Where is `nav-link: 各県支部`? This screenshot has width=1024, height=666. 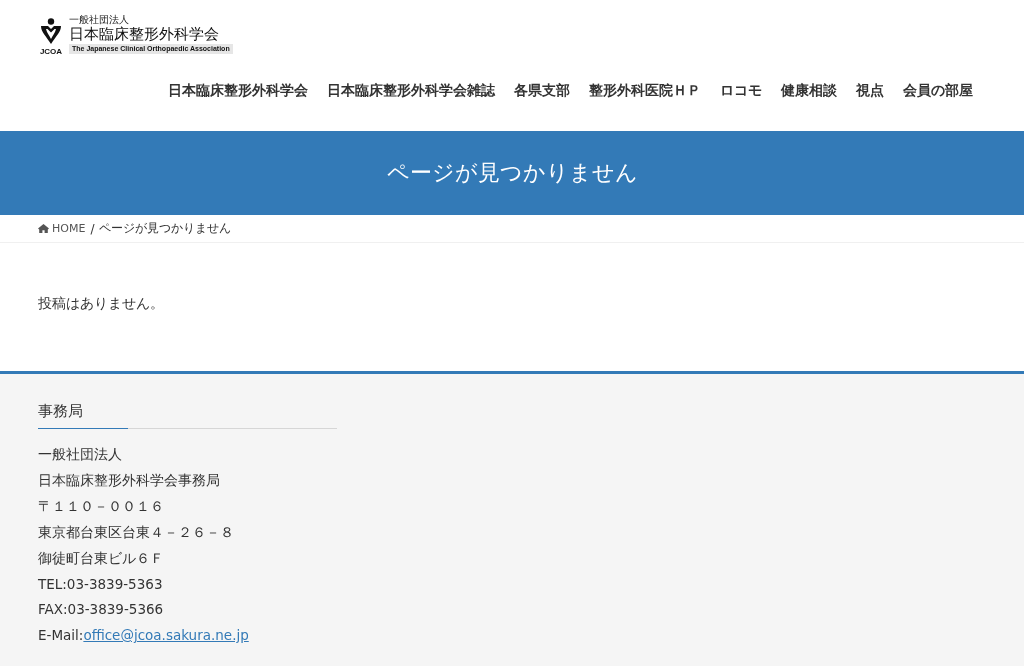 nav-link: 各県支部 is located at coordinates (542, 90).